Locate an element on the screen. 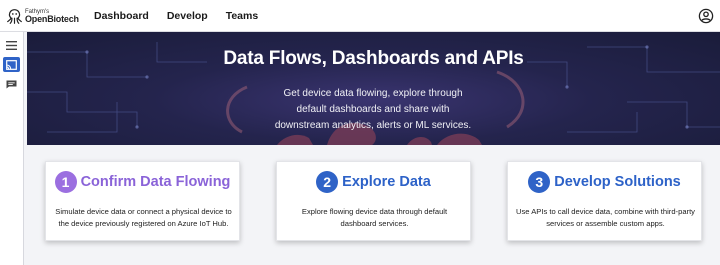 The height and width of the screenshot is (265, 720). step-card-title: Develop Solutions is located at coordinates (617, 182).